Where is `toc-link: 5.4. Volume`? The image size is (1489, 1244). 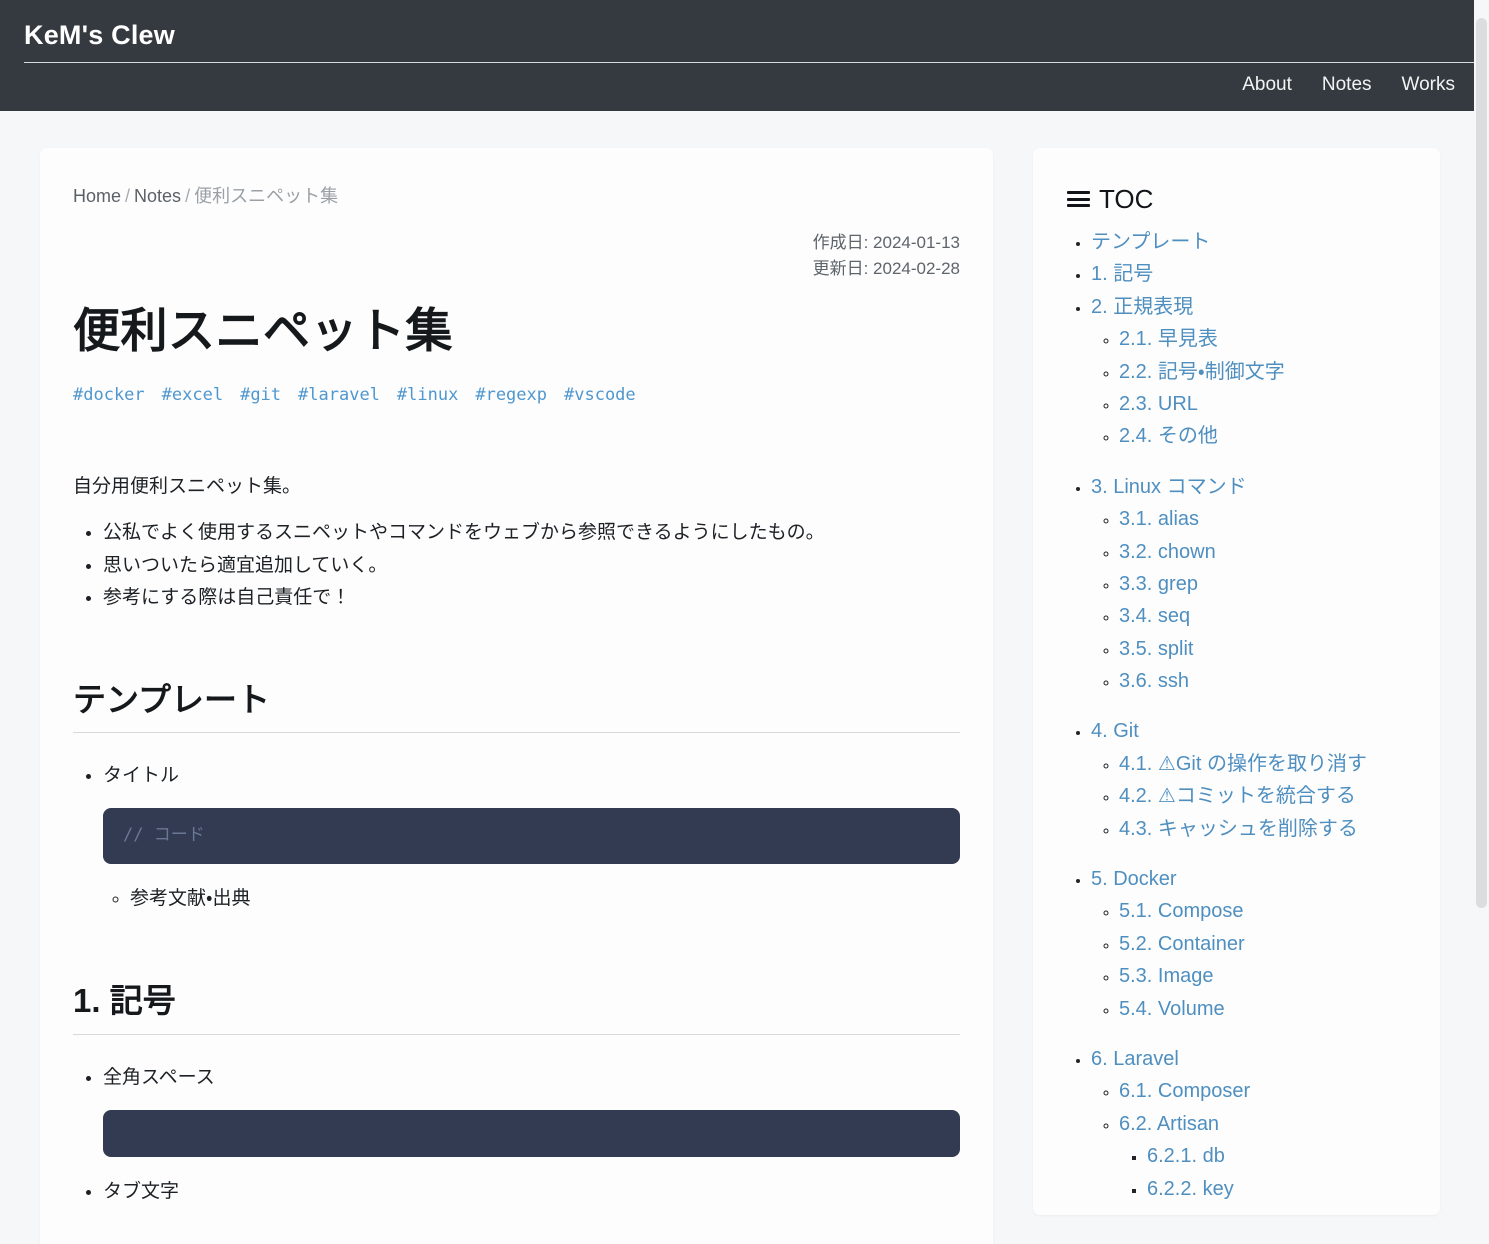 toc-link: 5.4. Volume is located at coordinates (1172, 1009).